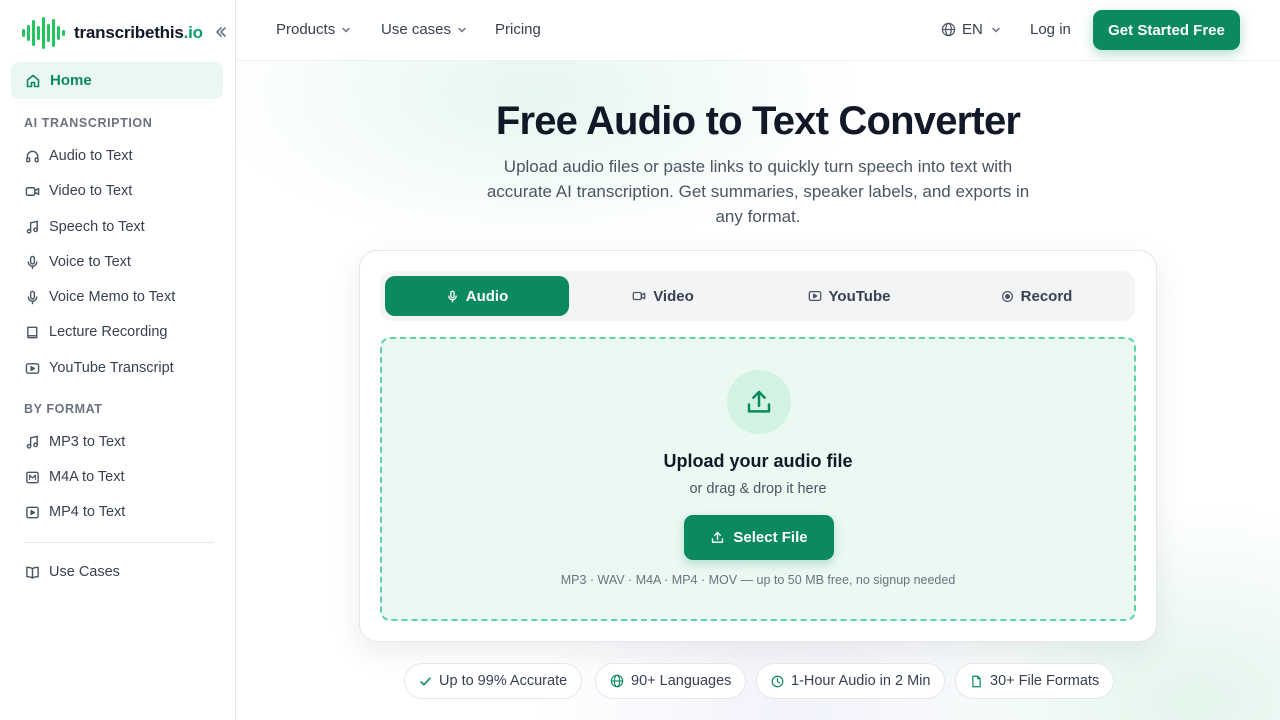  I want to click on brand-name: transcribethis.io, so click(138, 32).